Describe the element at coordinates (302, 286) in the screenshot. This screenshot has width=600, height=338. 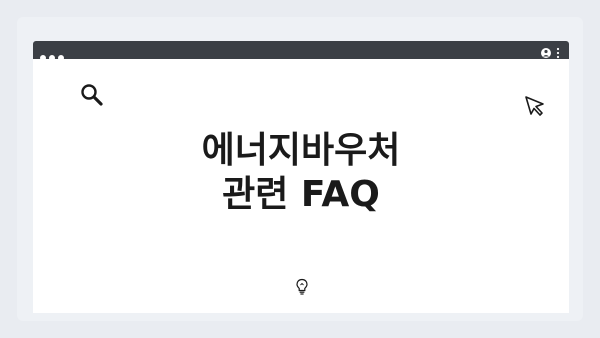
I see `lightbulb-icon` at that location.